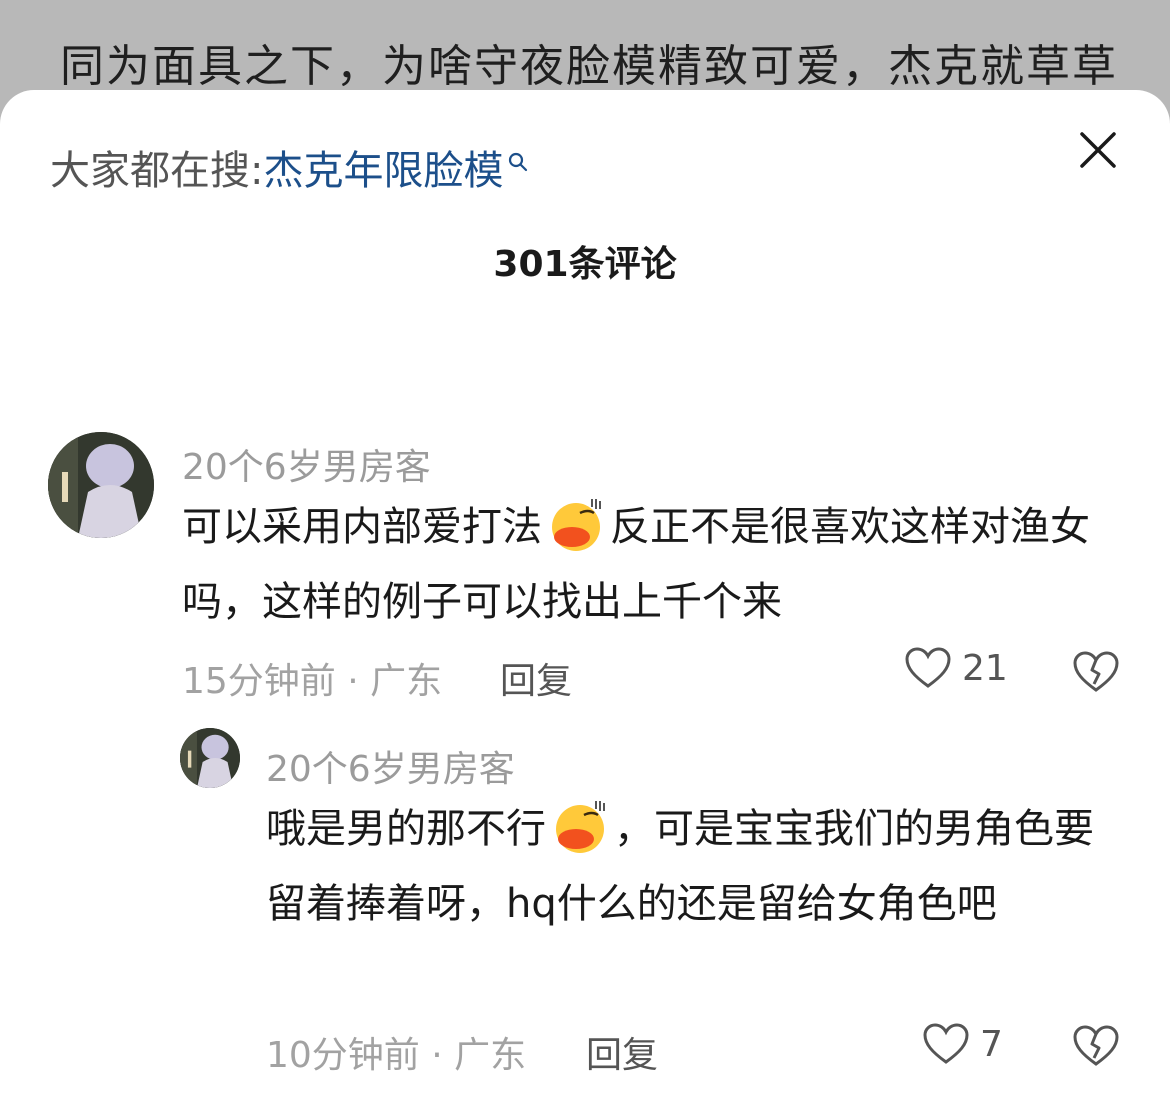 This screenshot has width=1170, height=1100. I want to click on like-count: 21, so click(985, 668).